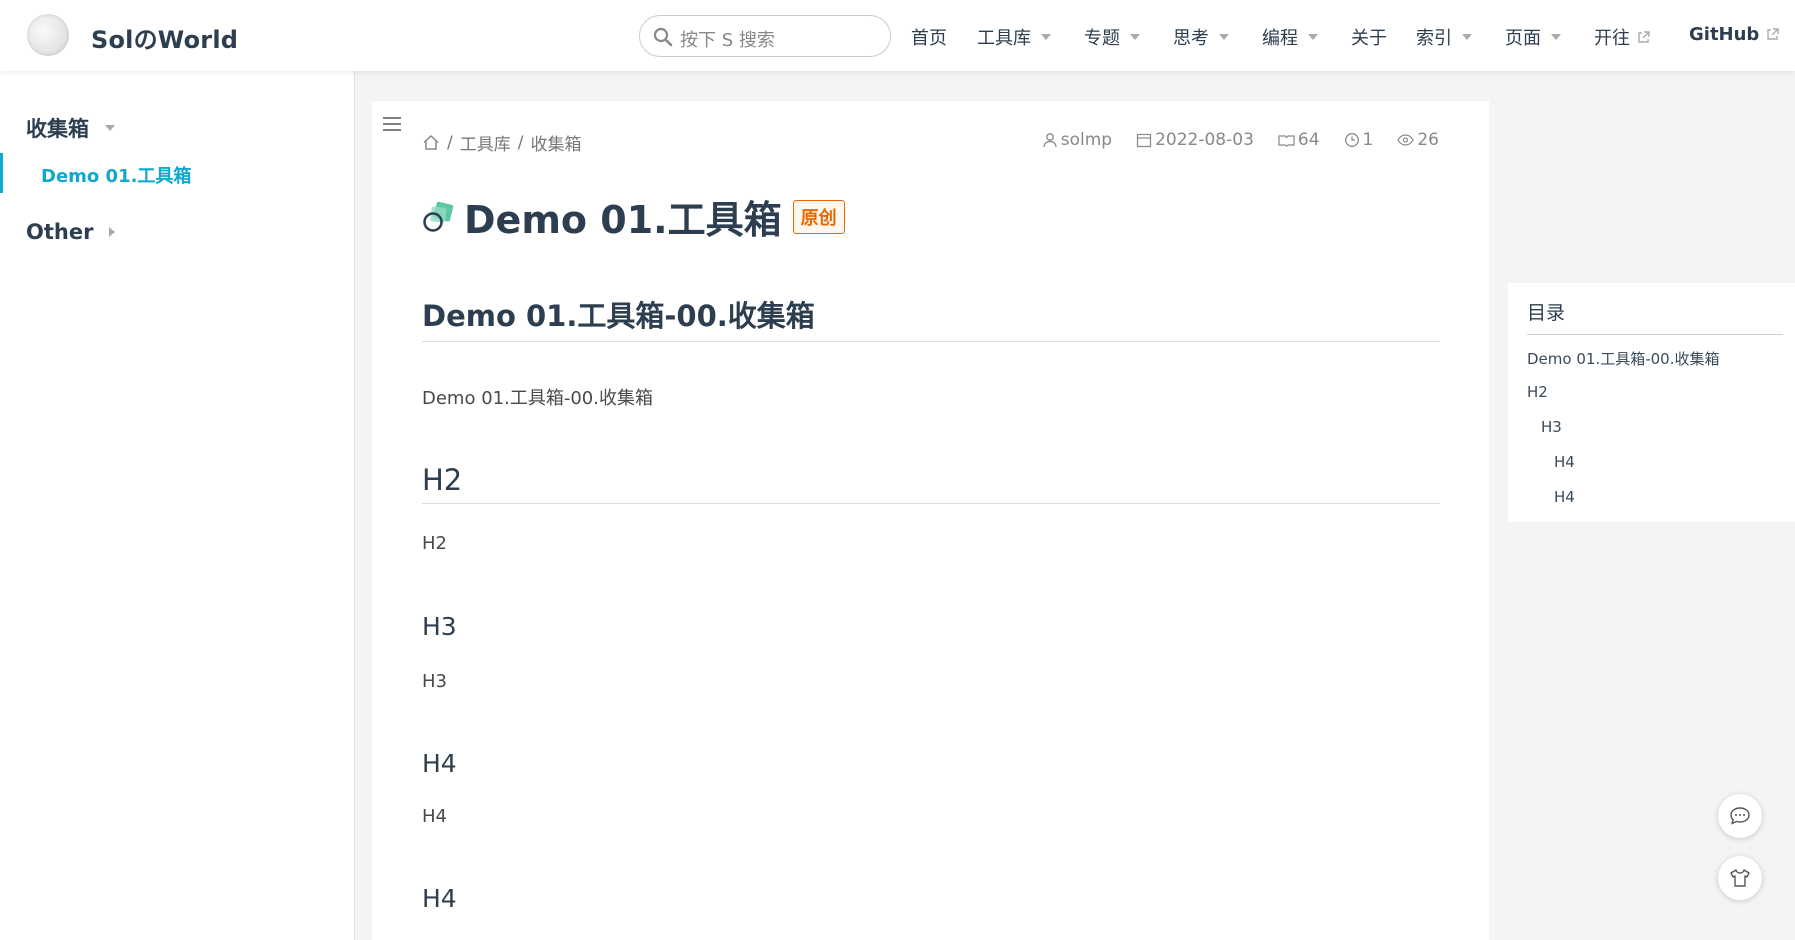 The image size is (1795, 940). I want to click on nav-index-label: 索引, so click(1434, 38).